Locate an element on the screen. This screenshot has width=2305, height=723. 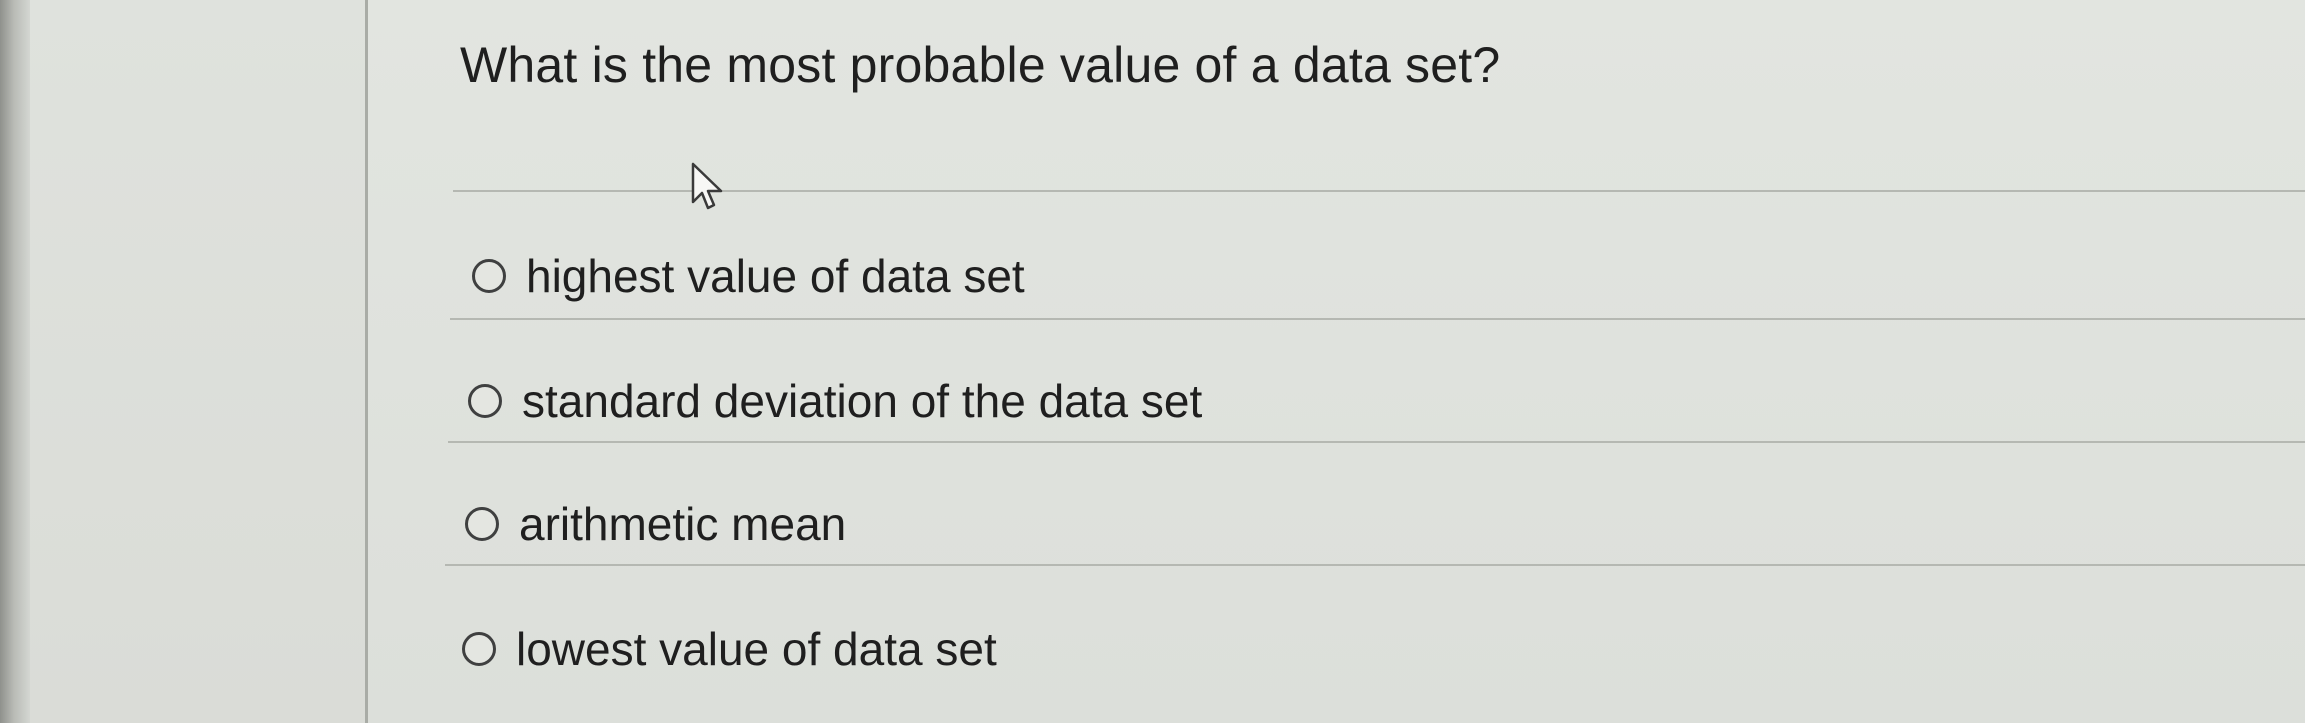
answer-option-4: lowest value of data set is located at coordinates (729, 649).